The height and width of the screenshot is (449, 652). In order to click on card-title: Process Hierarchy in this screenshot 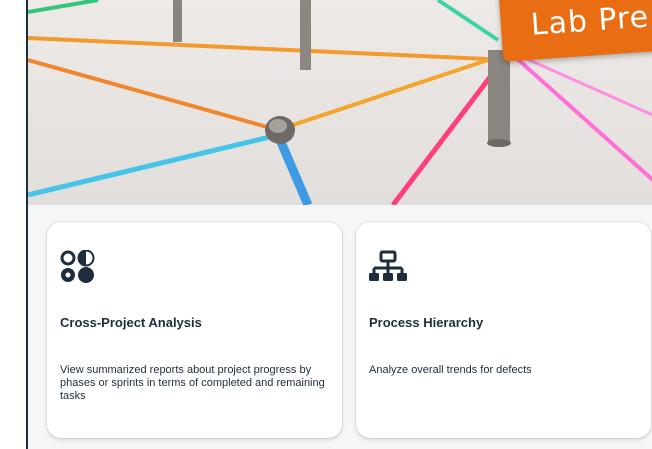, I will do `click(426, 322)`.